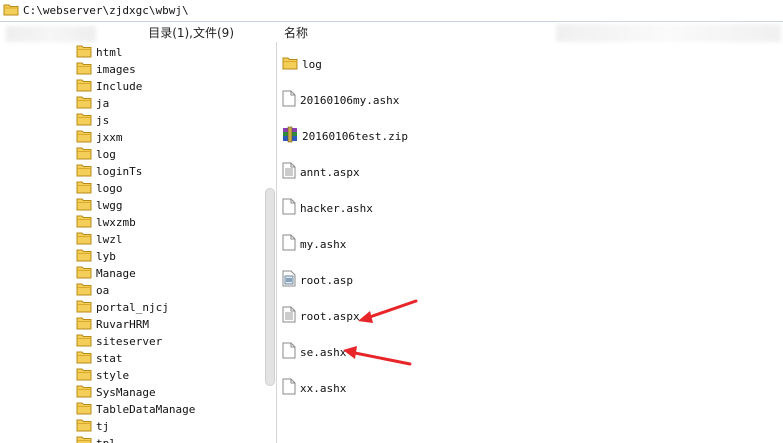 The height and width of the screenshot is (443, 783). I want to click on tree-item-label: html, so click(109, 52).